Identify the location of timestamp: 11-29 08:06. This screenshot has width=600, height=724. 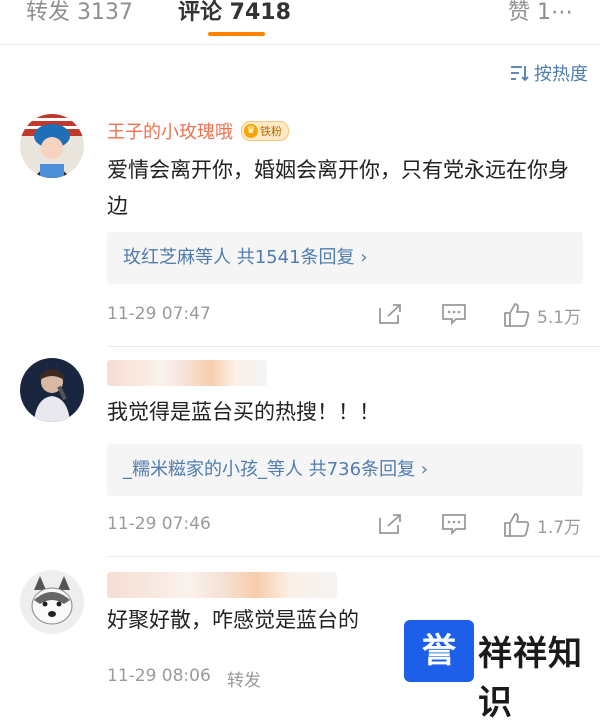
(159, 676).